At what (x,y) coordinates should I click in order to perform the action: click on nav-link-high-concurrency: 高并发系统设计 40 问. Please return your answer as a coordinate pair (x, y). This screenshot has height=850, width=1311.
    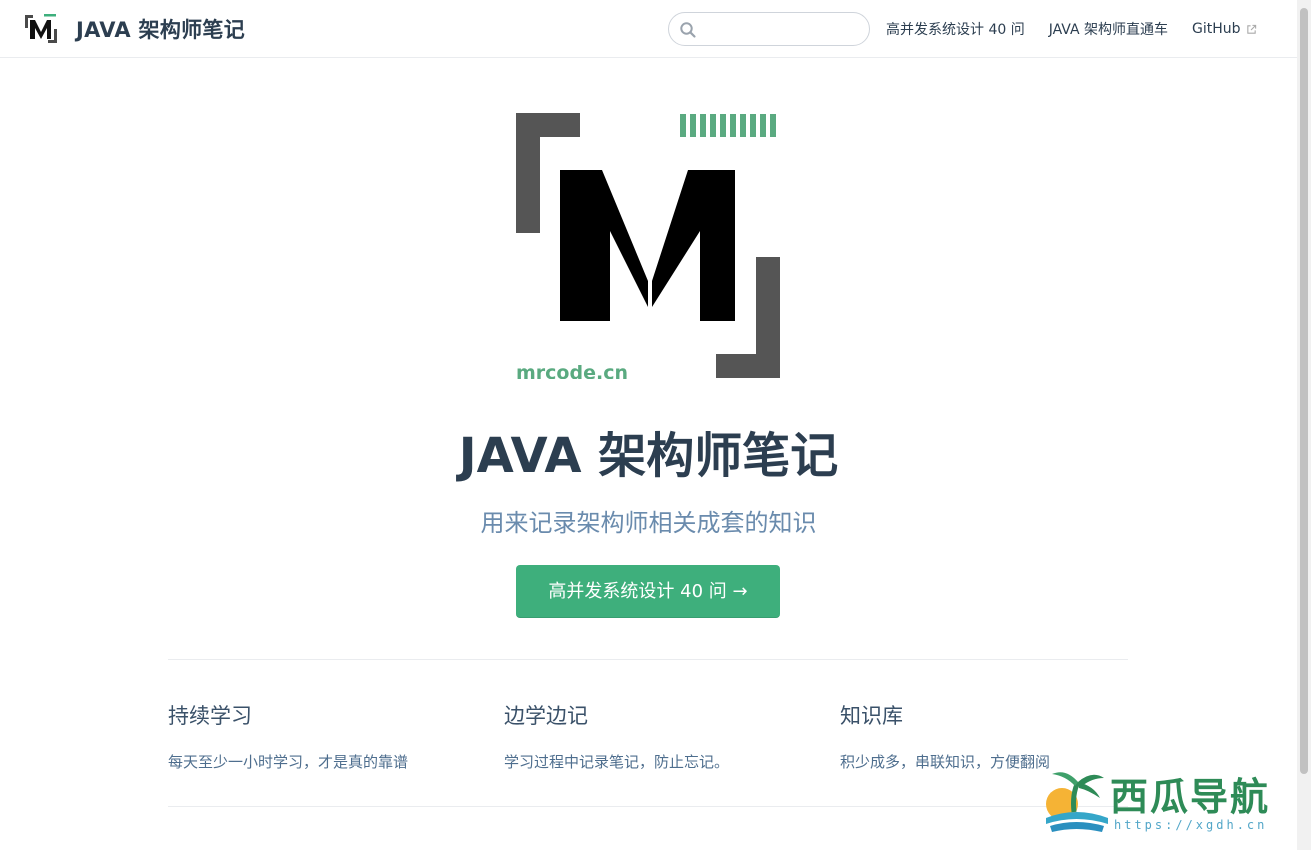
    Looking at the image, I should click on (955, 29).